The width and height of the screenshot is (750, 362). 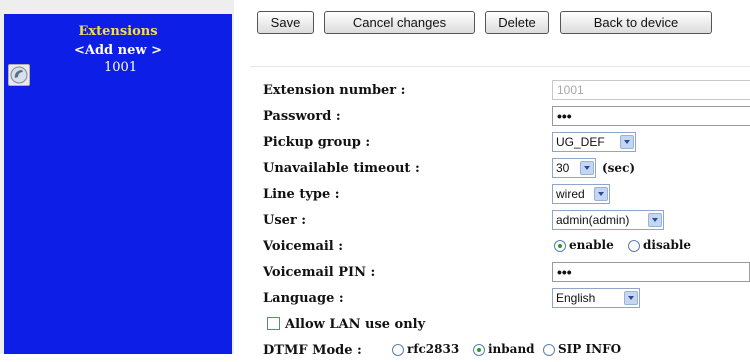 What do you see at coordinates (593, 220) in the screenshot?
I see `user-value: admin(admin)` at bounding box center [593, 220].